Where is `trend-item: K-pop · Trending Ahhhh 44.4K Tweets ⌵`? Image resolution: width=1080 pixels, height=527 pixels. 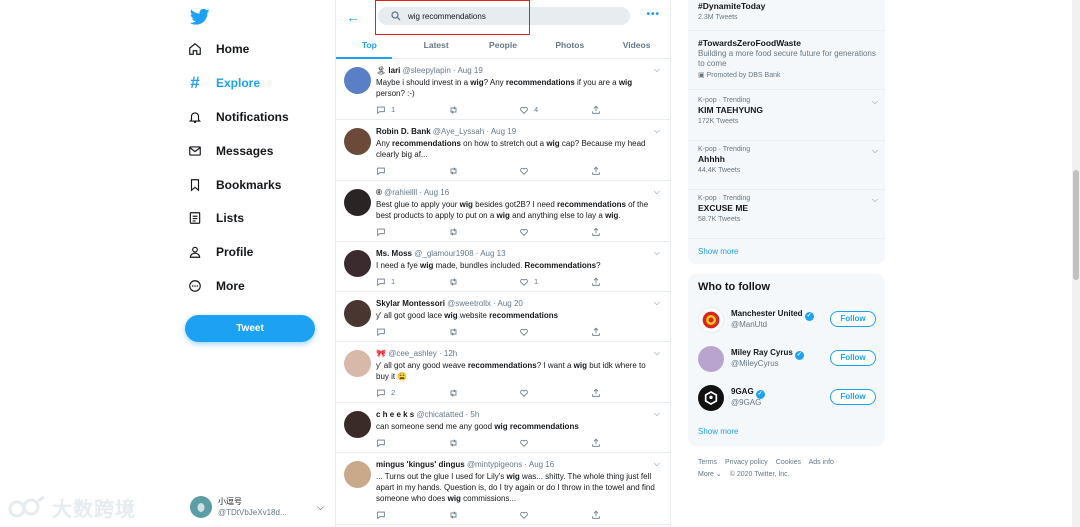
trend-item: K-pop · Trending Ahhhh 44.4K Tweets ⌵ is located at coordinates (788, 160).